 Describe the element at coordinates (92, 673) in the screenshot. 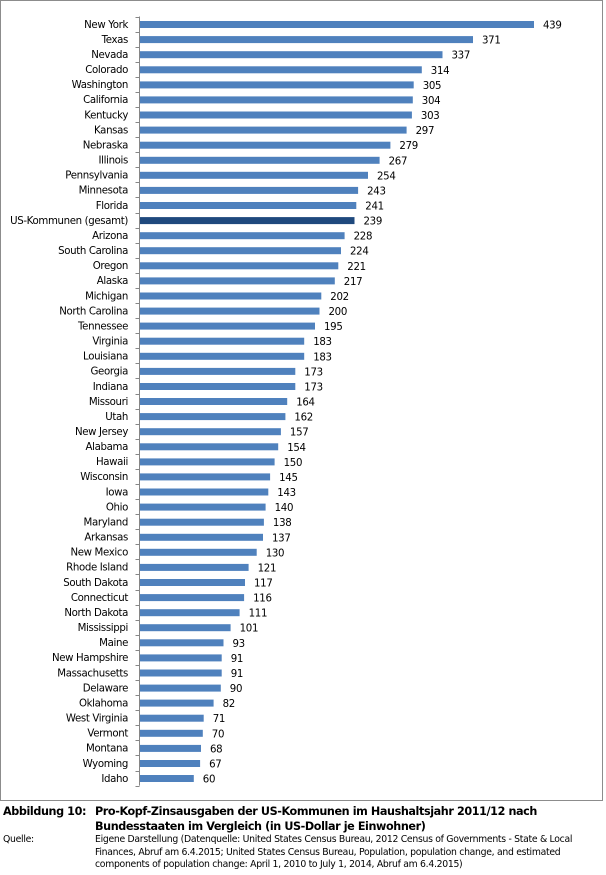

I see `category-label: Massachusetts` at that location.